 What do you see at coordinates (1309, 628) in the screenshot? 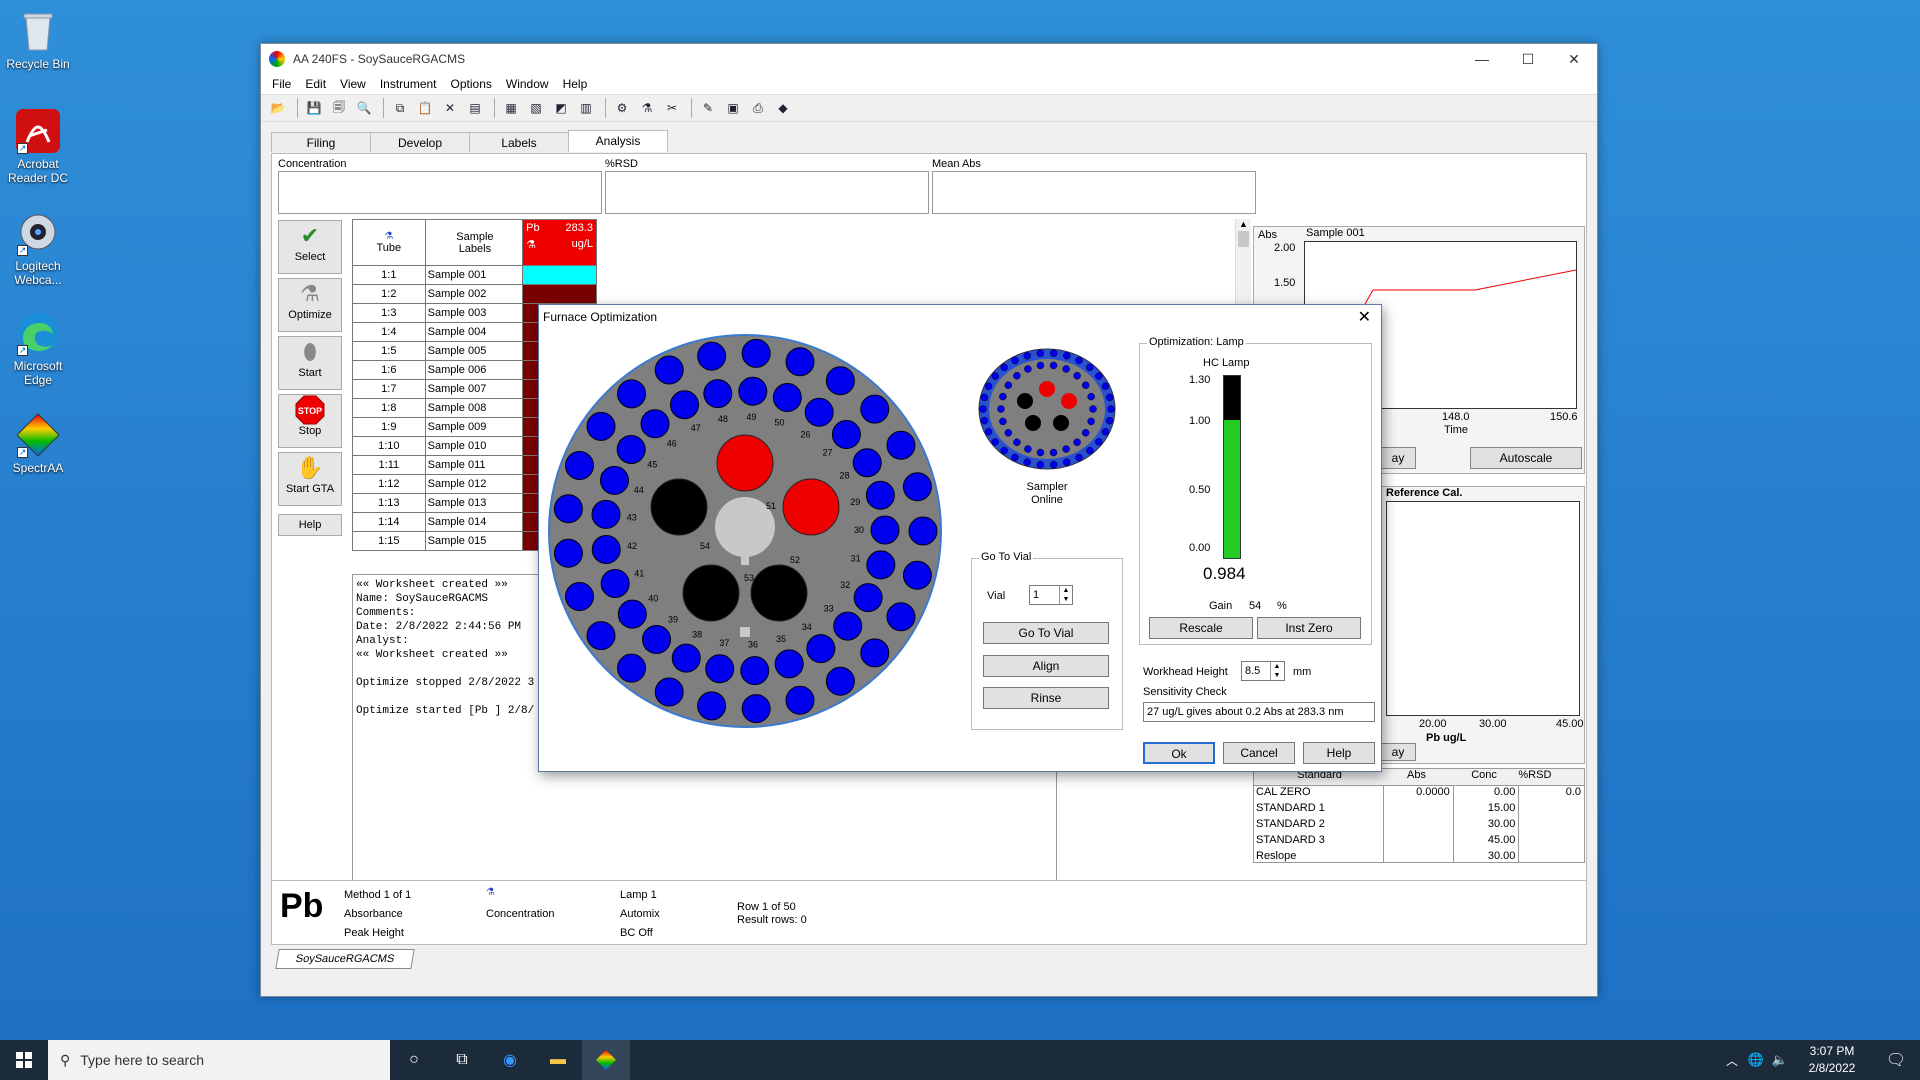
I see `inst-zero-button: Inst Zero` at bounding box center [1309, 628].